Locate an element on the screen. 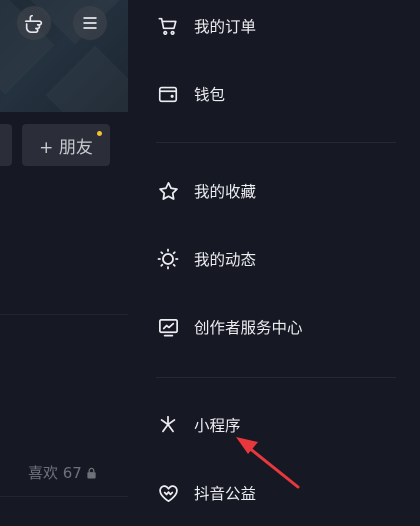  menu-item-label: 抖音公益 is located at coordinates (225, 494).